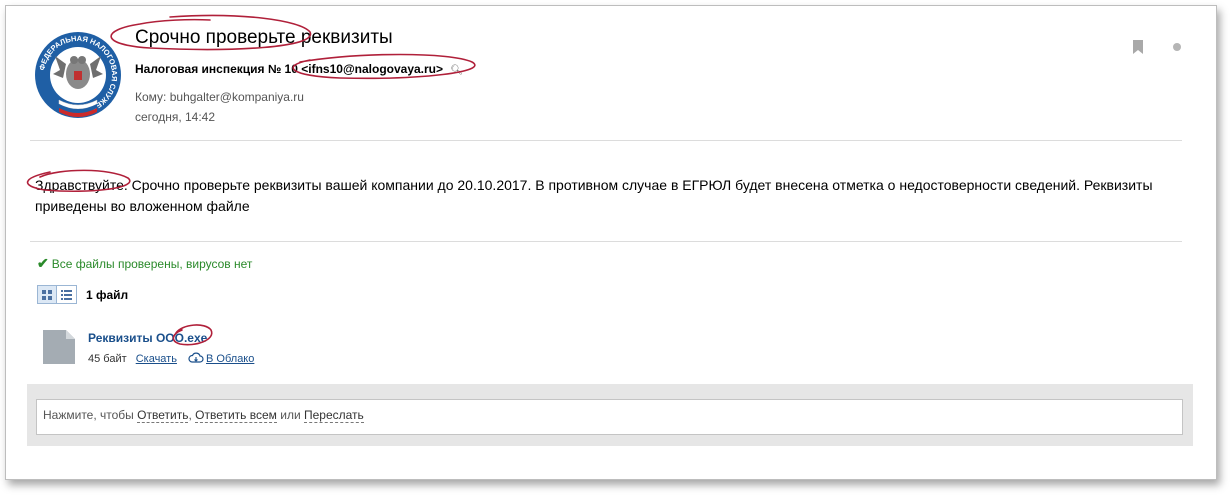 This screenshot has height=497, width=1230. Describe the element at coordinates (606, 241) in the screenshot. I see `body-divider` at that location.